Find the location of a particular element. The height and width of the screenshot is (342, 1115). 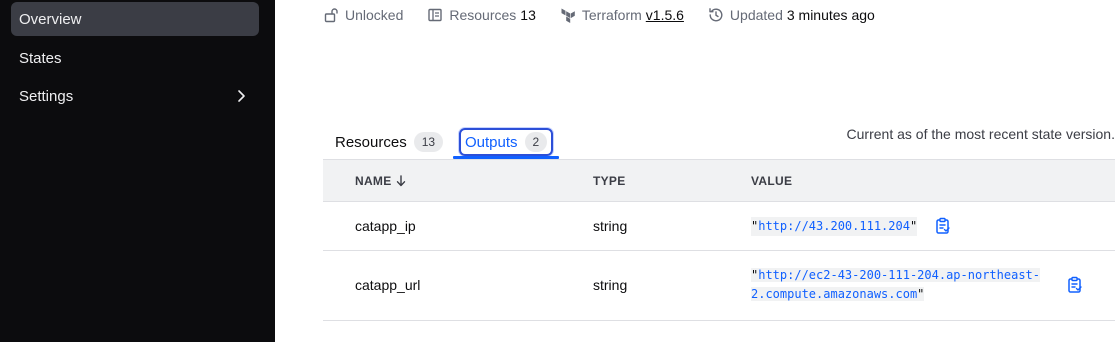

resources-meta-label: Resources is located at coordinates (483, 15).